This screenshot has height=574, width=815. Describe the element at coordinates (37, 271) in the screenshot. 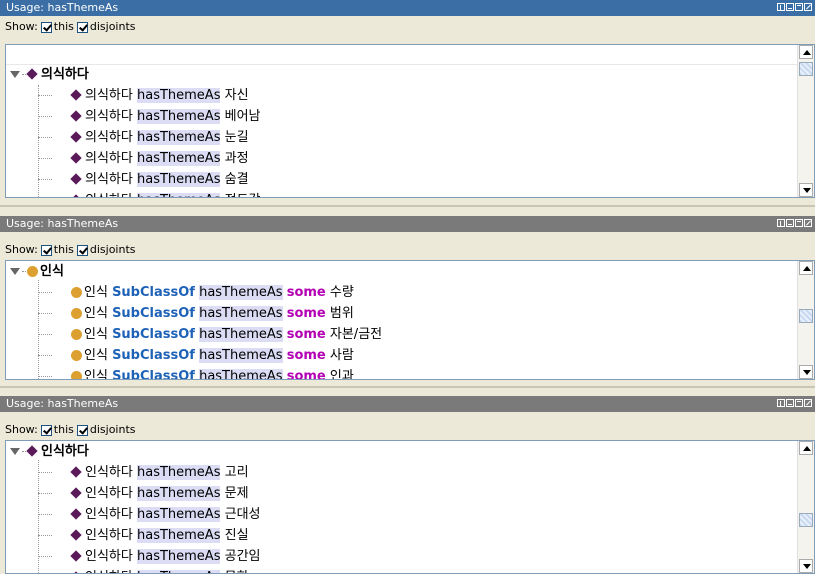

I see `tree-root: 인식` at that location.